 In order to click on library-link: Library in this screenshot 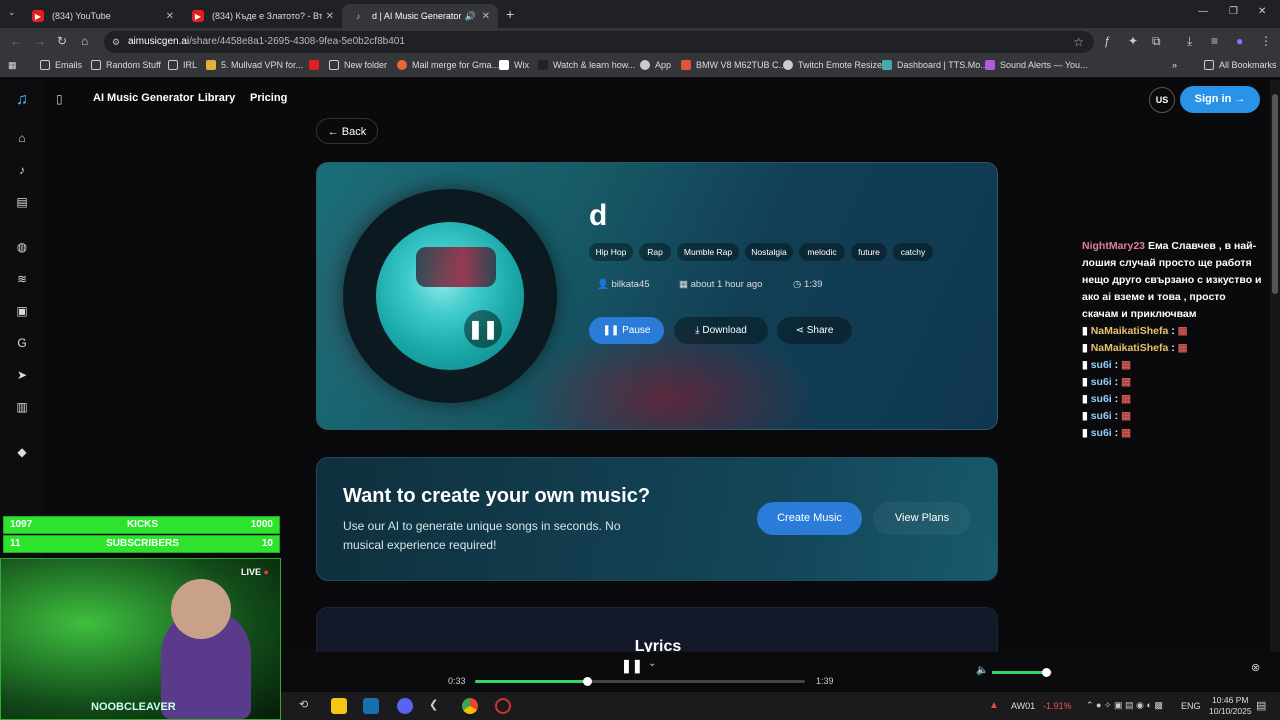, I will do `click(216, 98)`.